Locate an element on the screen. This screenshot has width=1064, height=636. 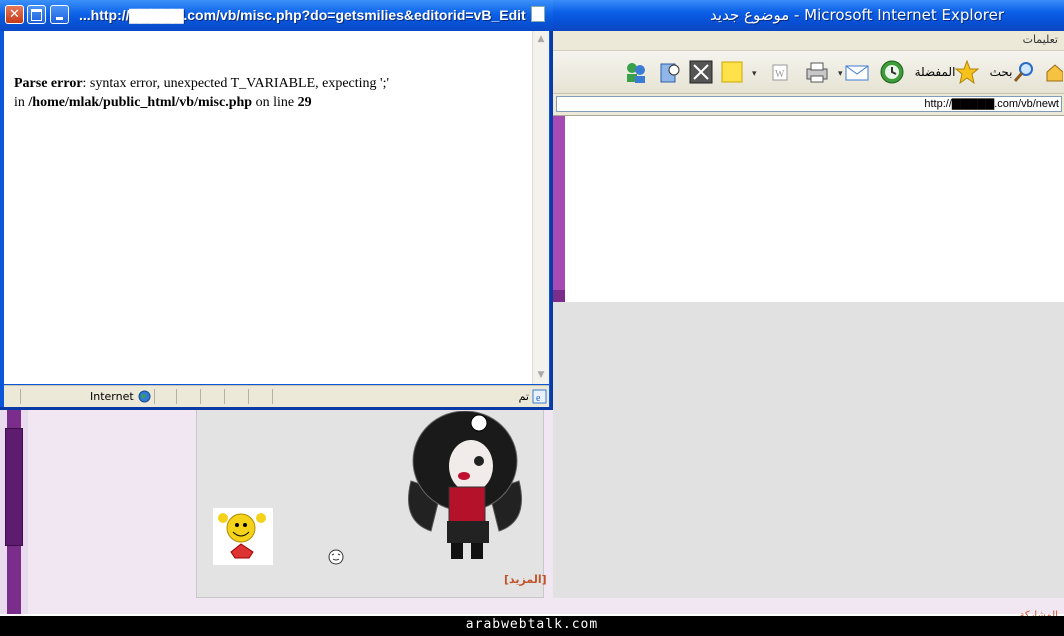
close-icon: ✕ is located at coordinates (14, 14).